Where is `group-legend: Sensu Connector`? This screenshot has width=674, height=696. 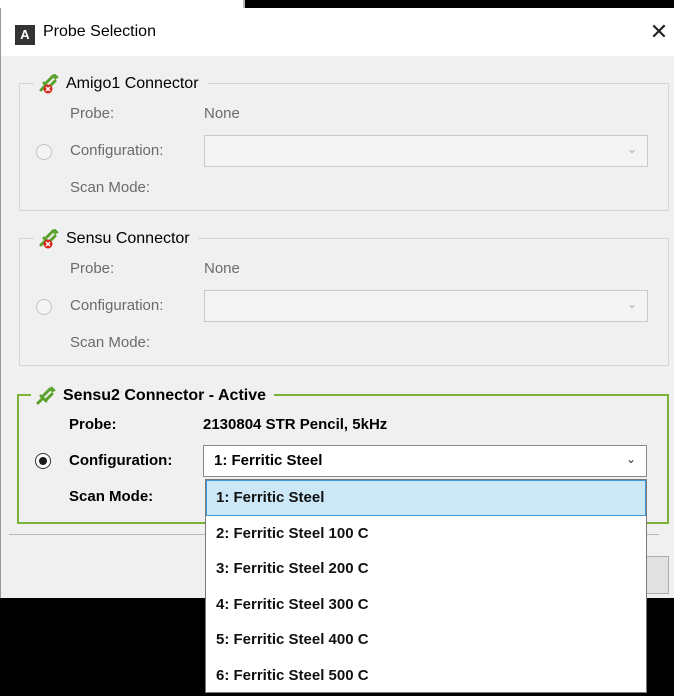
group-legend: Sensu Connector is located at coordinates (116, 239).